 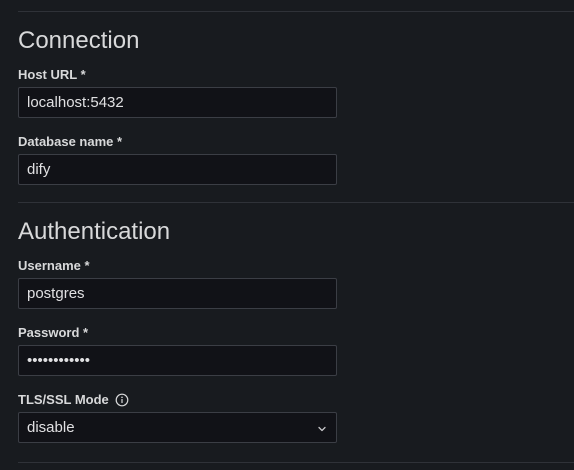 What do you see at coordinates (177, 293) in the screenshot?
I see `username-input` at bounding box center [177, 293].